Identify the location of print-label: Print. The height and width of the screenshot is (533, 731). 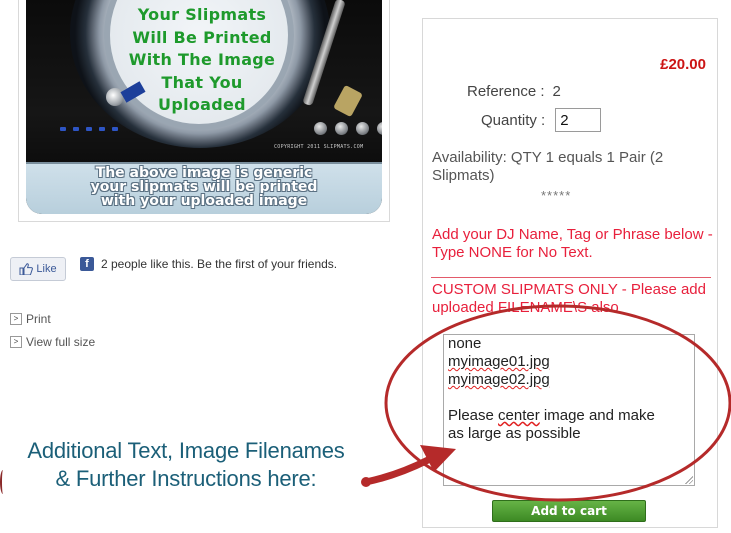
(38, 319).